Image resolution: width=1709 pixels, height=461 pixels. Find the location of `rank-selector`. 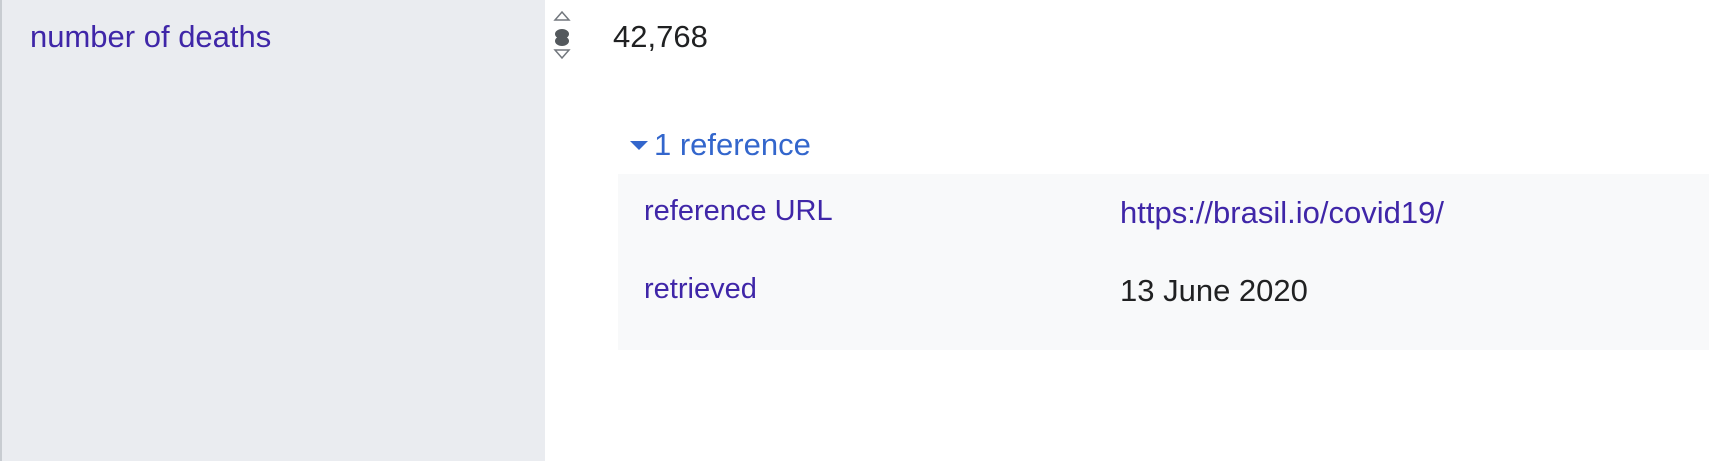

rank-selector is located at coordinates (562, 36).